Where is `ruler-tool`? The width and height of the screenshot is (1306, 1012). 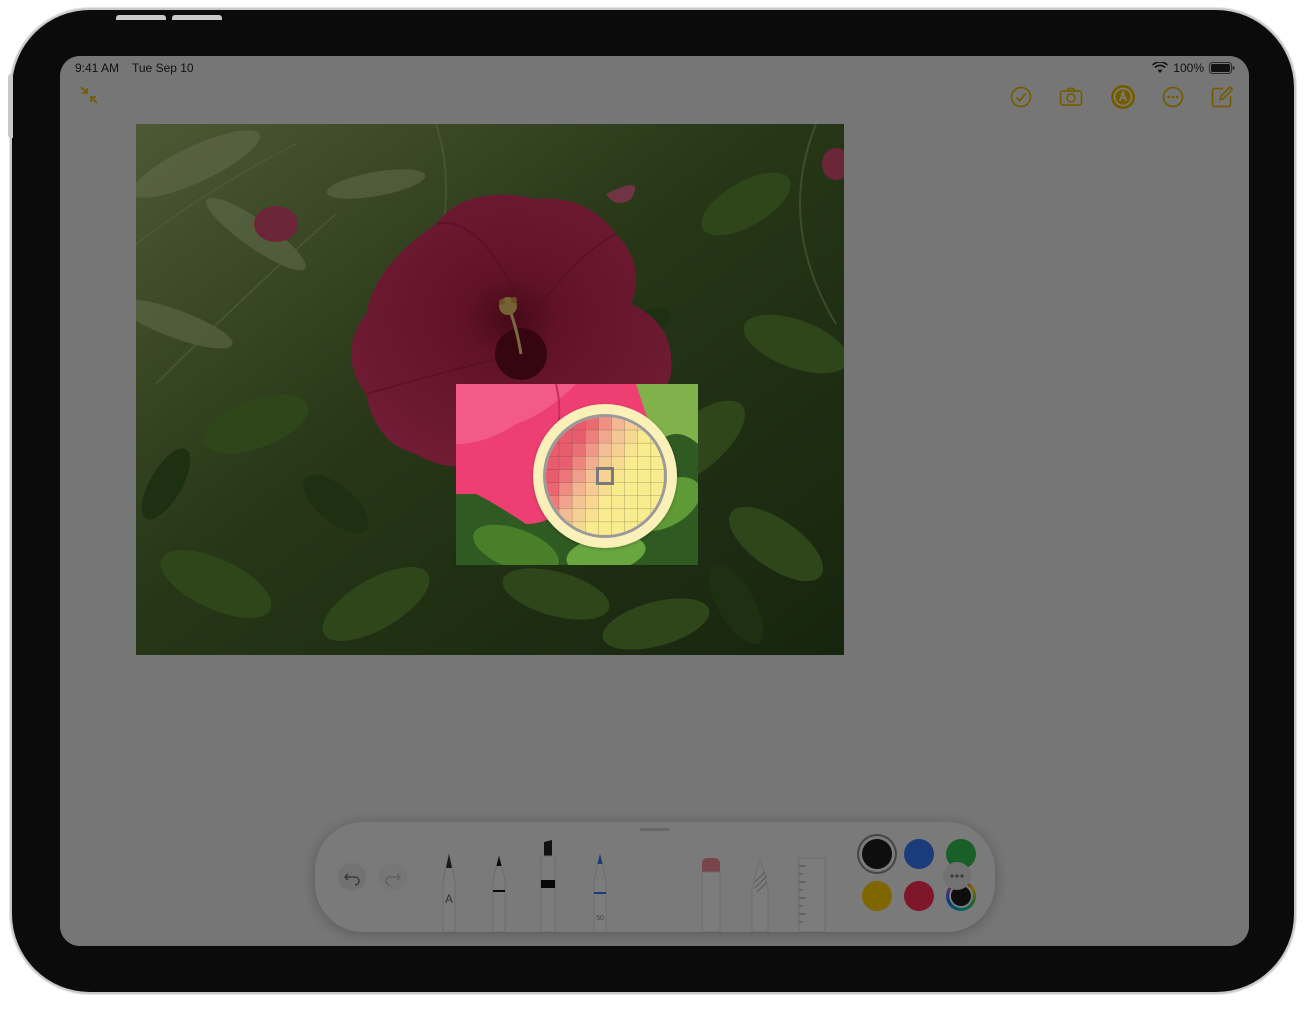
ruler-tool is located at coordinates (812, 894).